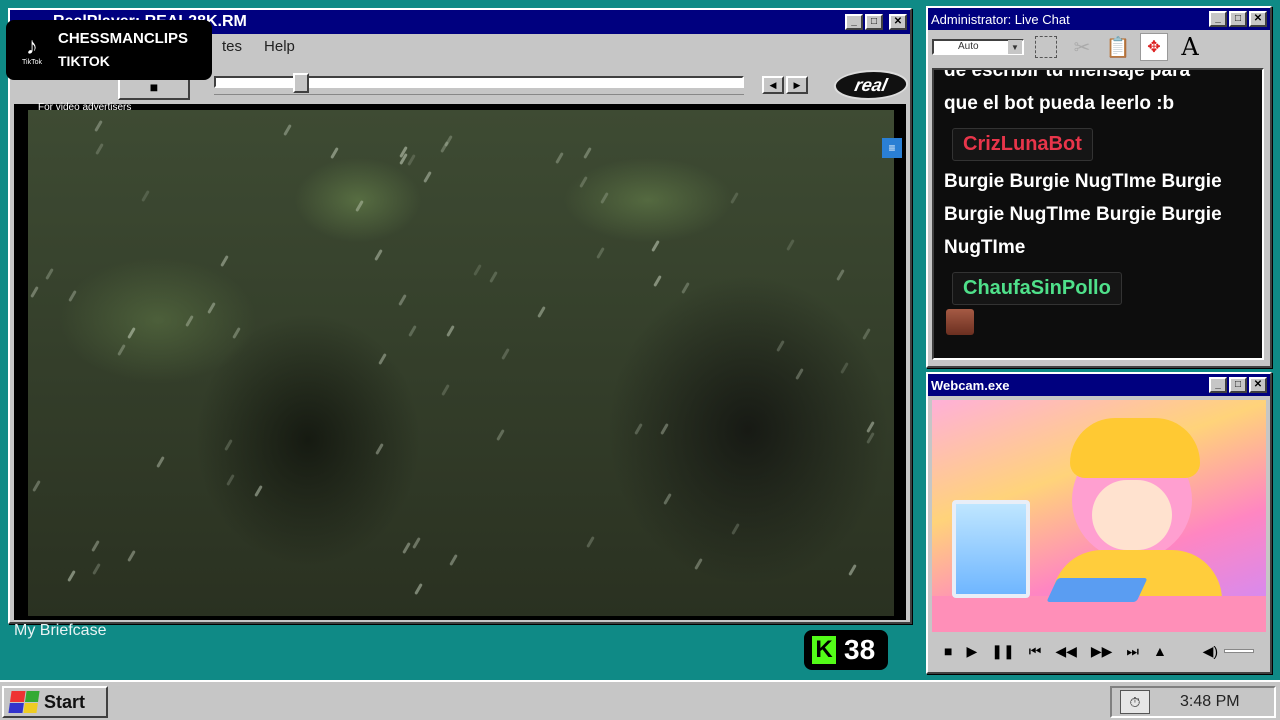 This screenshot has width=1280, height=720. I want to click on chat-minimize-button: _, so click(1218, 19).